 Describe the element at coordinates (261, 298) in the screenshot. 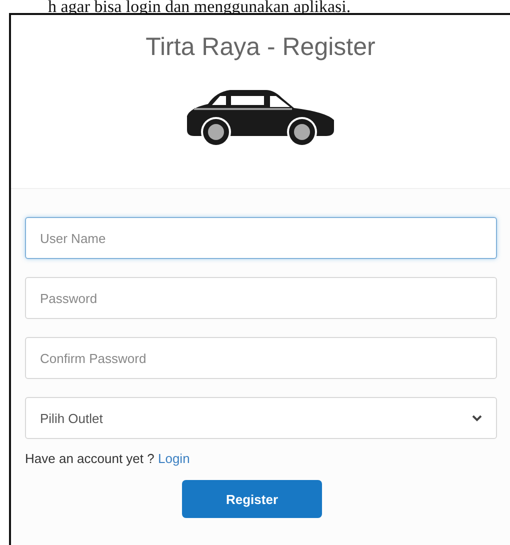

I see `password-field: Password` at that location.